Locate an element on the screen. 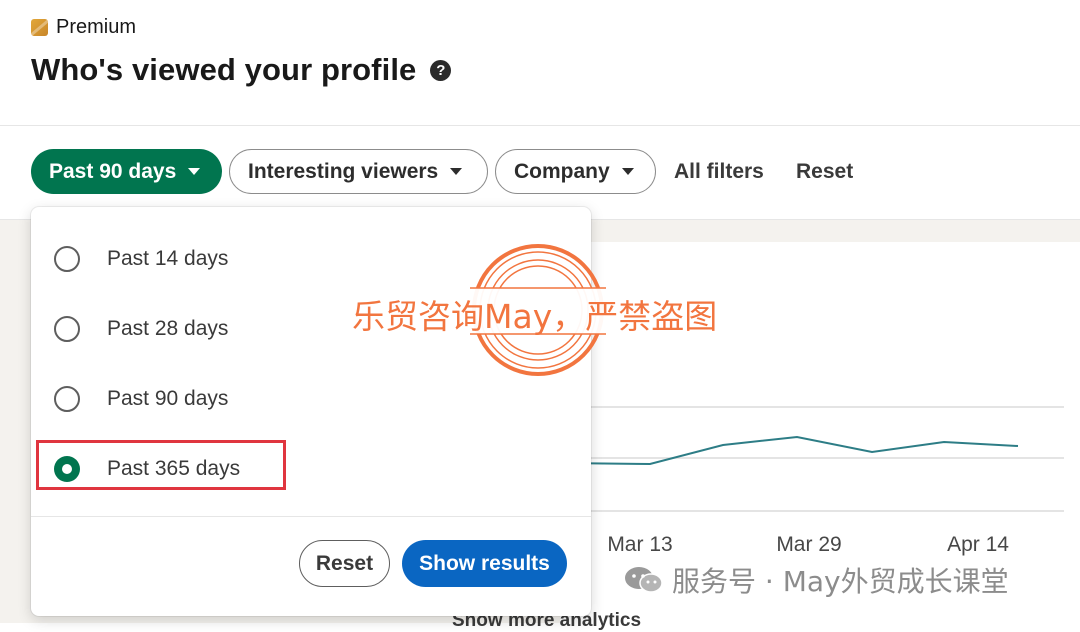  premium-badge: Premium is located at coordinates (83, 27).